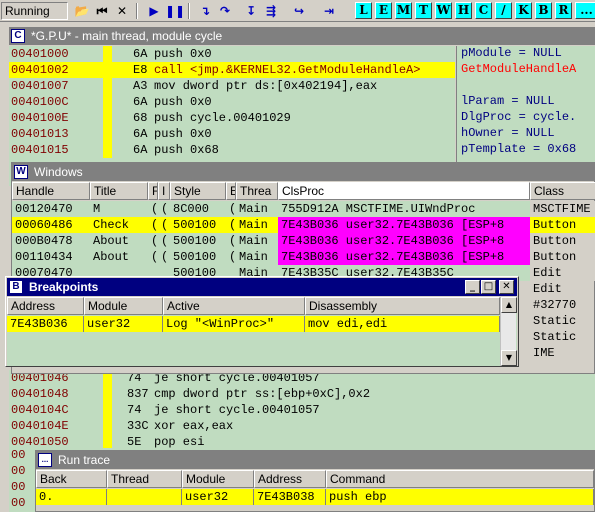  Describe the element at coordinates (483, 10) in the screenshot. I see `toolbar-button-6: C` at that location.